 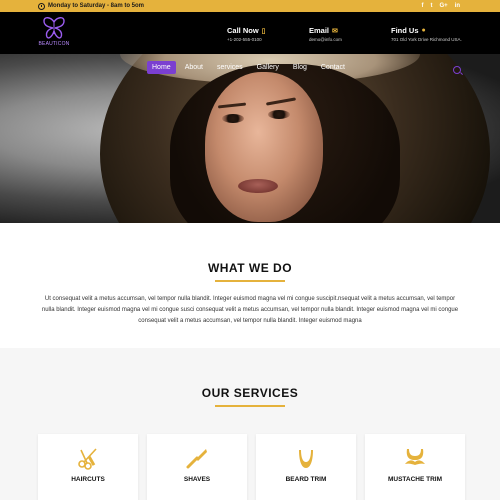 What do you see at coordinates (246, 39) in the screenshot?
I see `phone-number: +1-202-555-0100` at bounding box center [246, 39].